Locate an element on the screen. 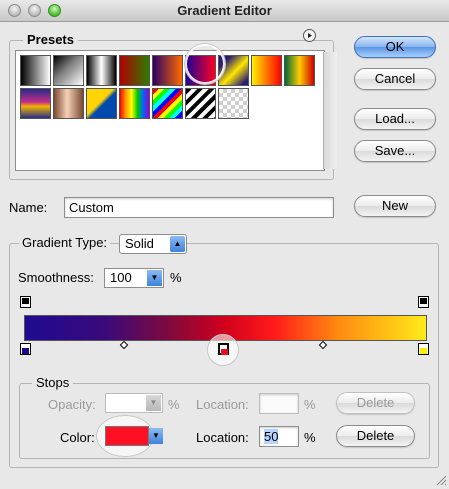 The width and height of the screenshot is (449, 489). smoothness-field: 100 ▼ is located at coordinates (134, 278).